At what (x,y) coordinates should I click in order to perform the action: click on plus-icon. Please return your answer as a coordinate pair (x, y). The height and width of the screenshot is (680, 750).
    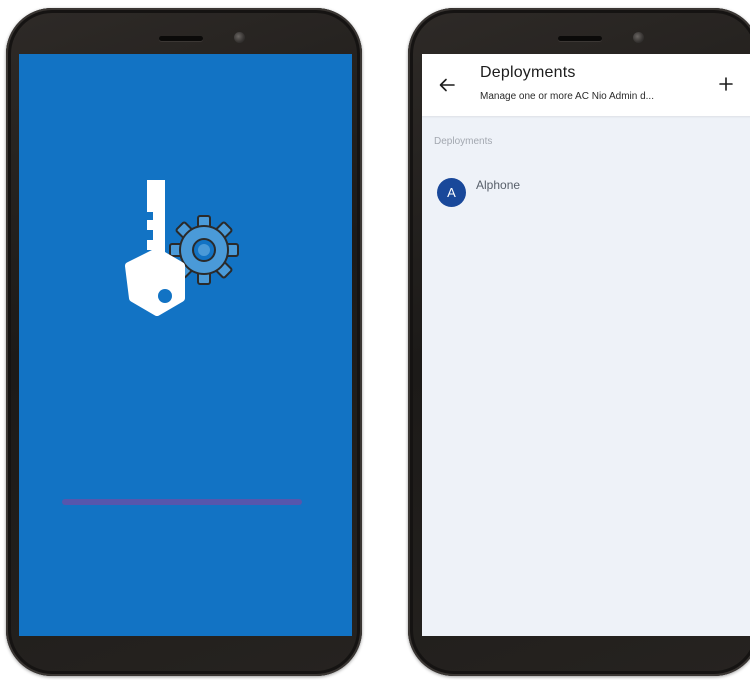
    Looking at the image, I should click on (726, 84).